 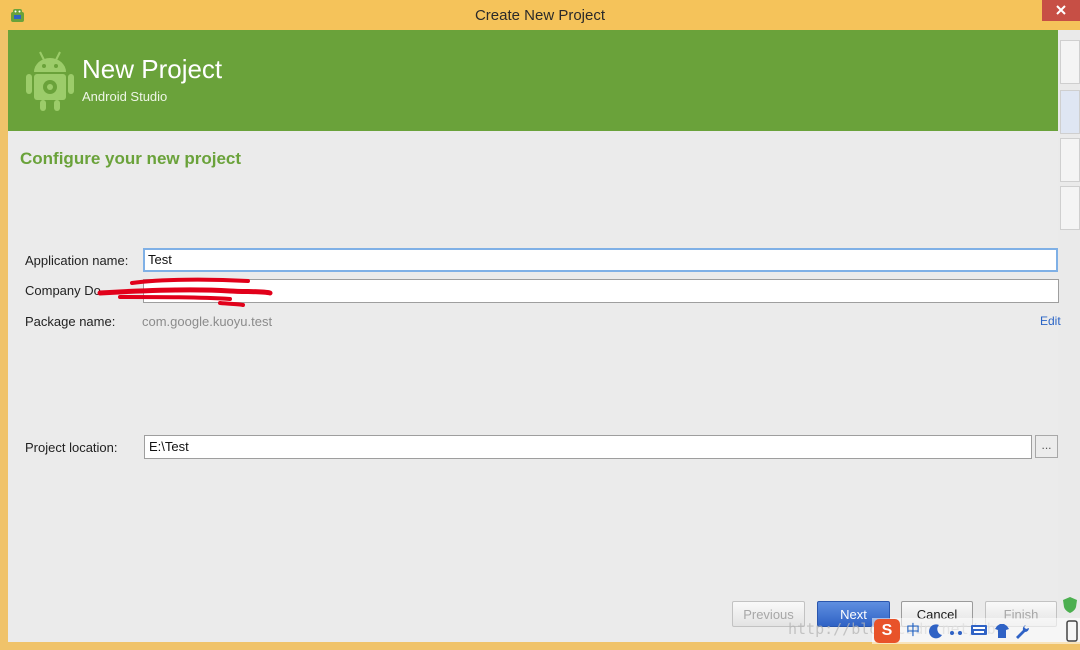 I want to click on system-tray: S 中, so click(x=976, y=631).